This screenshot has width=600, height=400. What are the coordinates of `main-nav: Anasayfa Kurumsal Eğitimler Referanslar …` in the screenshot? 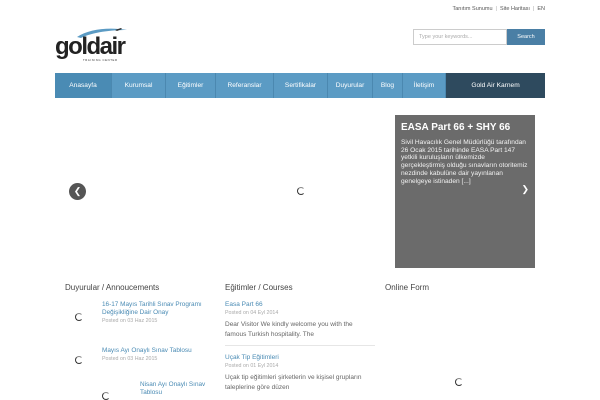 It's located at (300, 85).